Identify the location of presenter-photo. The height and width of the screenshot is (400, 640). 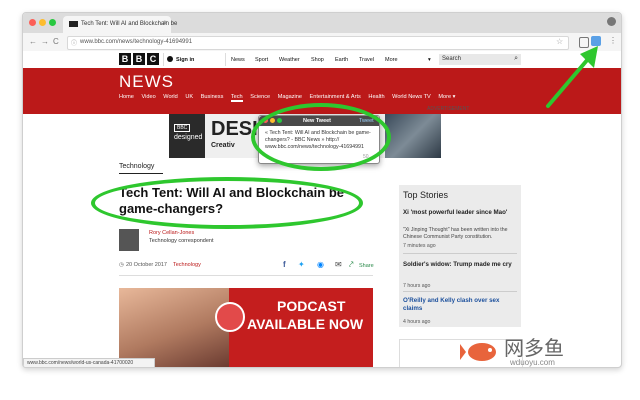
(174, 327).